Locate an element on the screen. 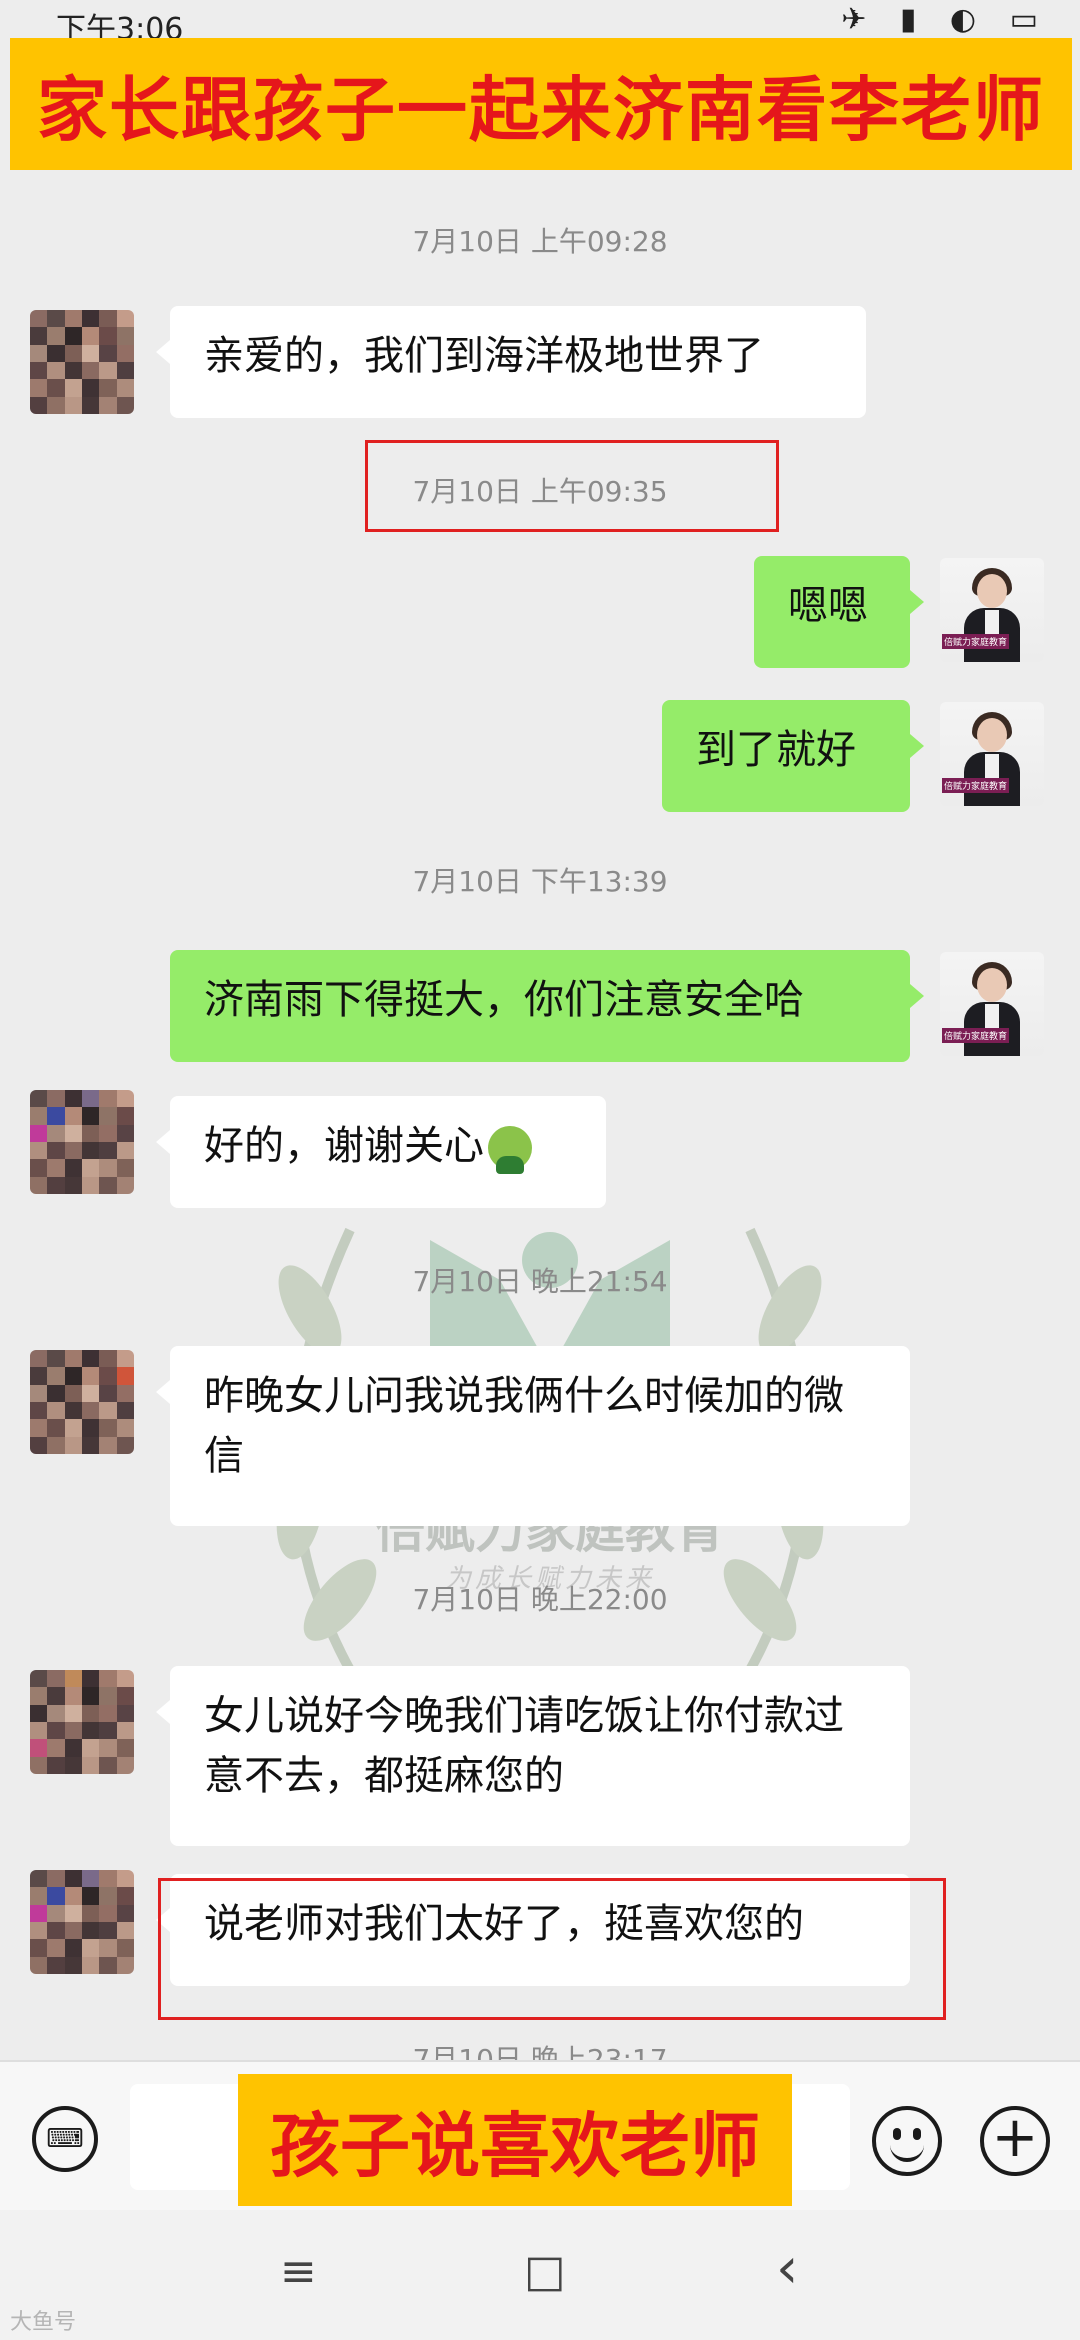 The height and width of the screenshot is (2340, 1080). status-bar: 下午3:06 ✈ ▮ ◐ ▭ is located at coordinates (540, 23).